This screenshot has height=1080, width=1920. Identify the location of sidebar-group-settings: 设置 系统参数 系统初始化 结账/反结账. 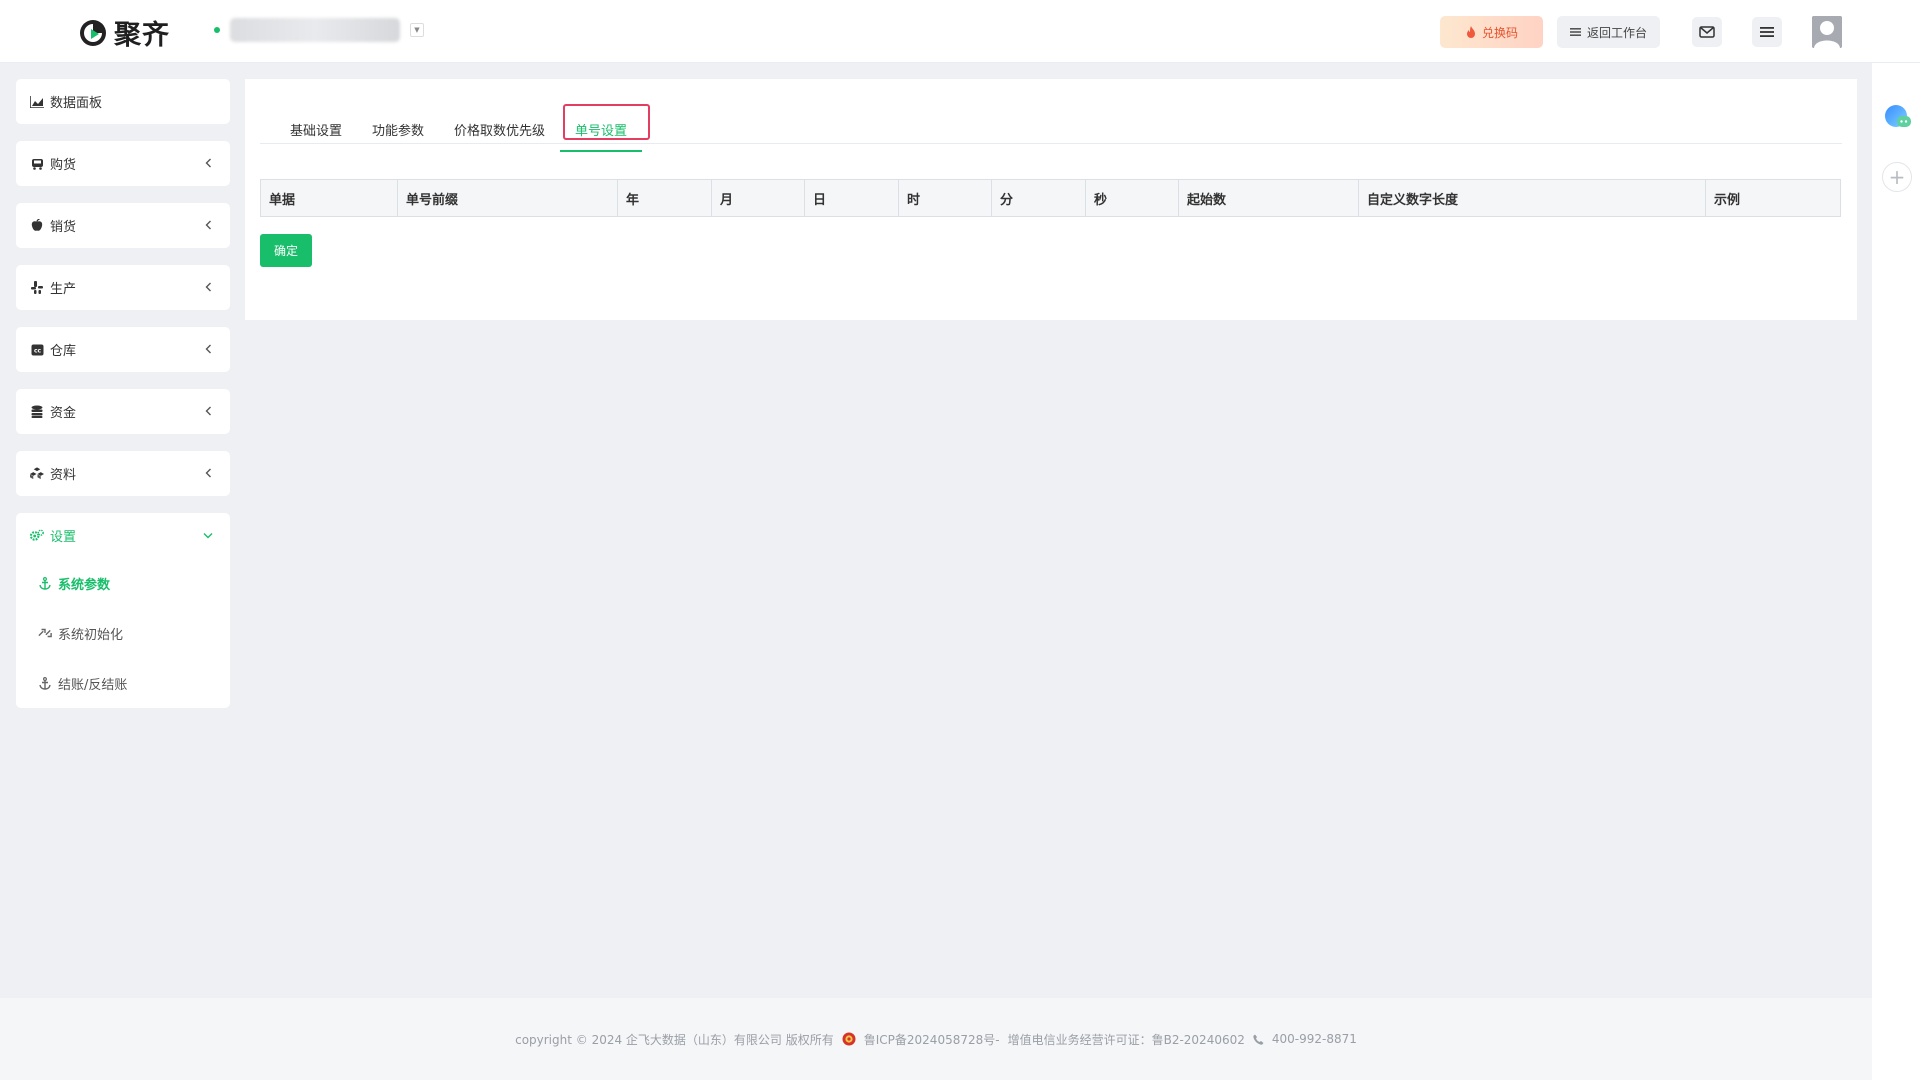
(123, 610).